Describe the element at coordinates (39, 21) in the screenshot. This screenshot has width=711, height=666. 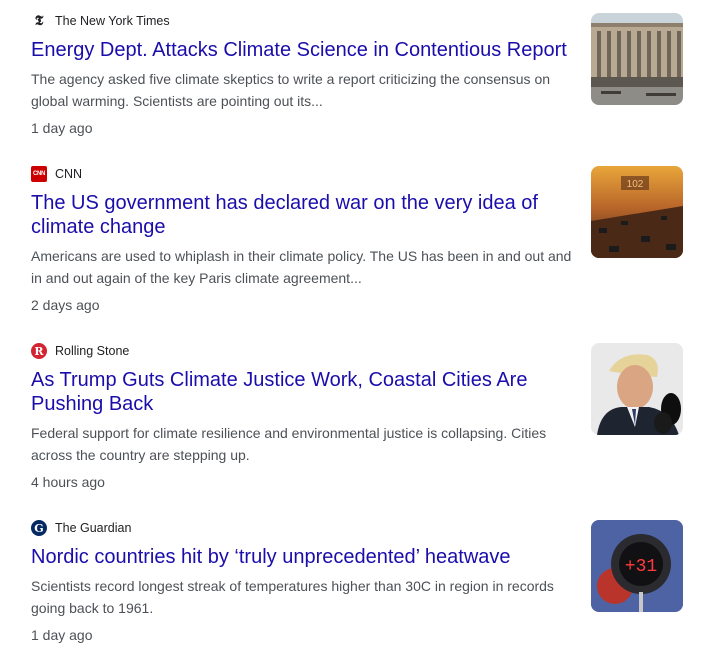
I see `nyt-logo-icon: 𝕿` at that location.